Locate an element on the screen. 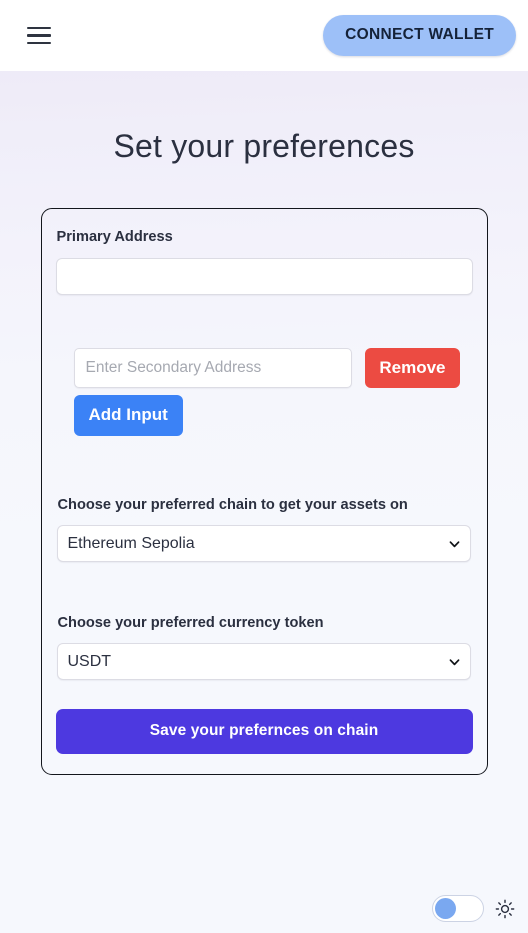 The image size is (528, 933). currency-select-wrapper: USDT is located at coordinates (263, 661).